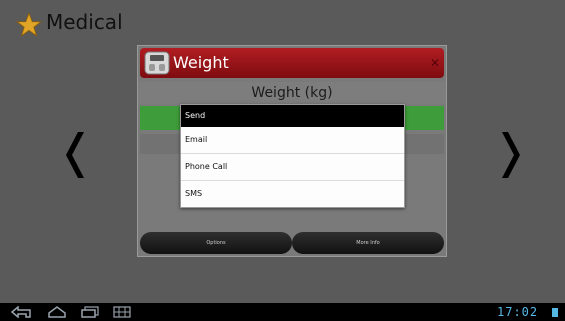 This screenshot has height=321, width=565. I want to click on send-option-phone-call: Phone Call, so click(292, 167).